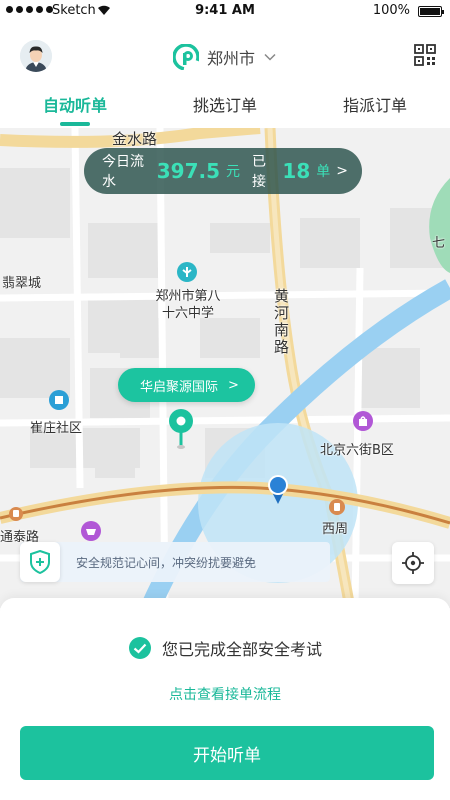  Describe the element at coordinates (270, 57) in the screenshot. I see `chevron-down-icon` at that location.